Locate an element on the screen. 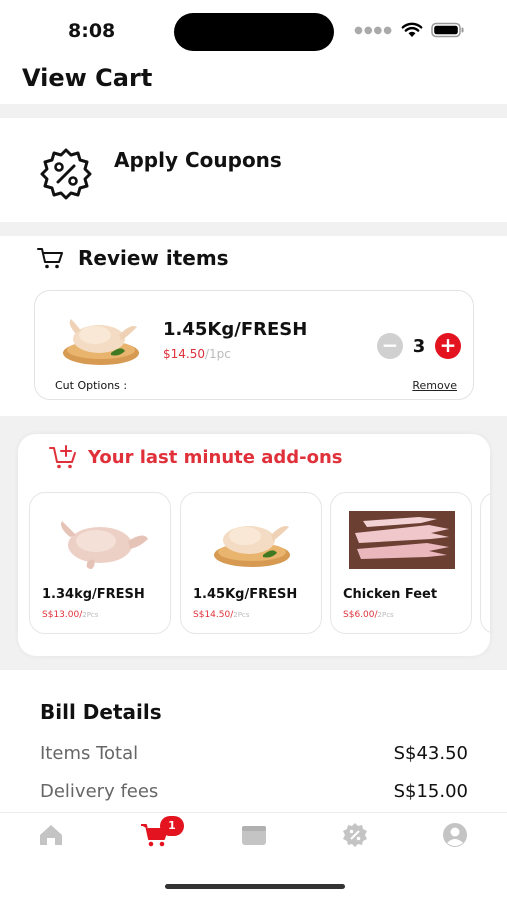  bill-details-title: Bill Details is located at coordinates (101, 712).